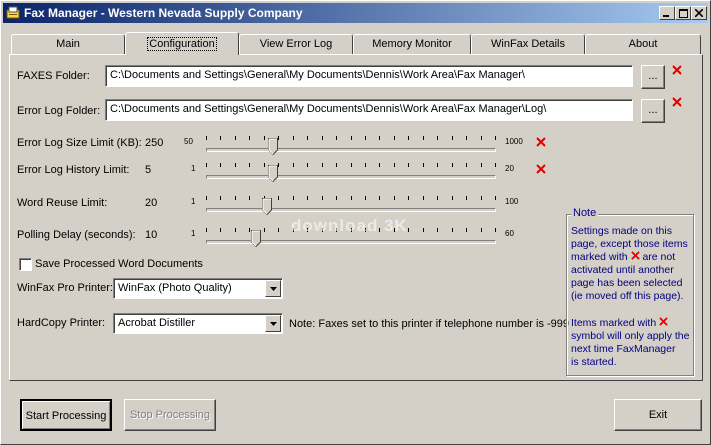  What do you see at coordinates (594, 362) in the screenshot?
I see `note-line: is started.` at bounding box center [594, 362].